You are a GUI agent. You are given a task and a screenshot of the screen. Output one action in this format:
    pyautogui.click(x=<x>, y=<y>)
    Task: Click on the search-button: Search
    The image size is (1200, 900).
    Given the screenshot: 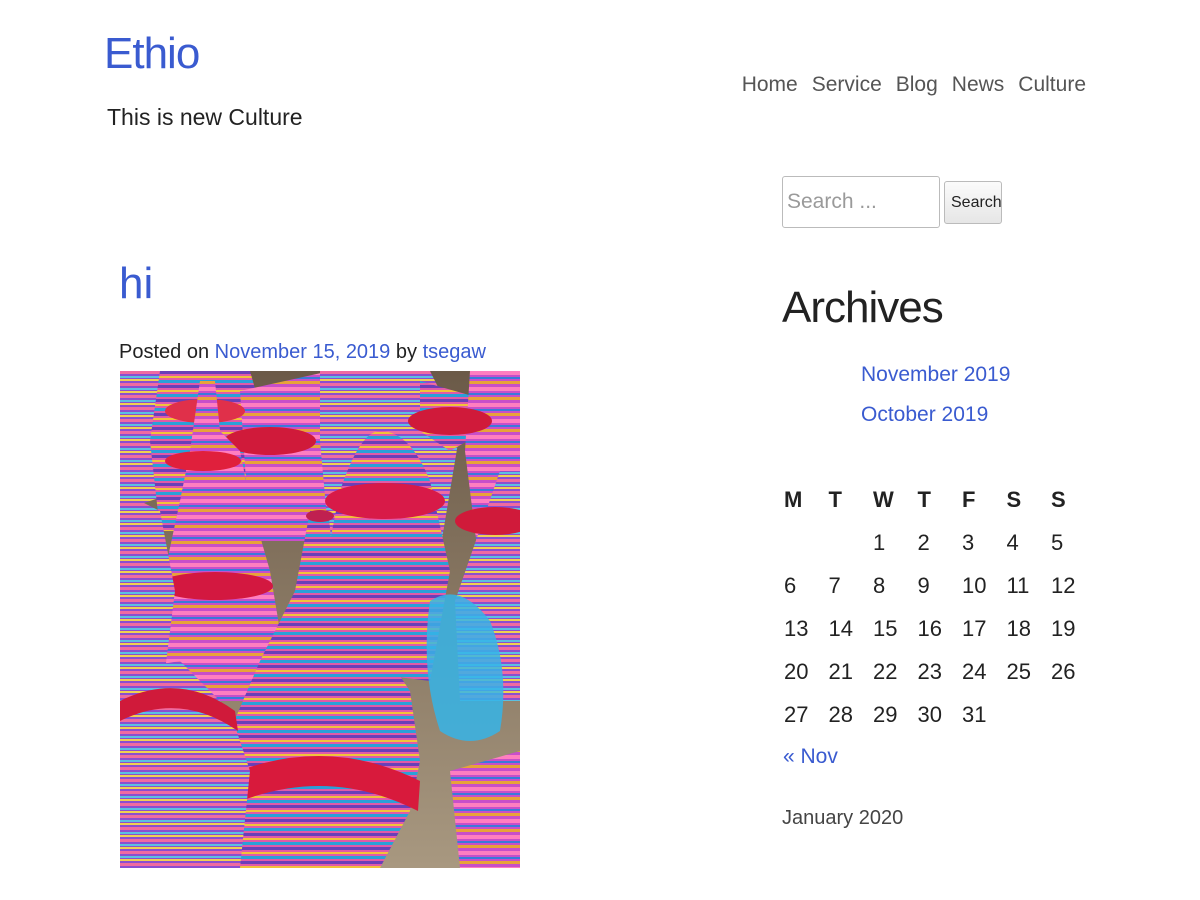 What is the action you would take?
    pyautogui.click(x=973, y=202)
    